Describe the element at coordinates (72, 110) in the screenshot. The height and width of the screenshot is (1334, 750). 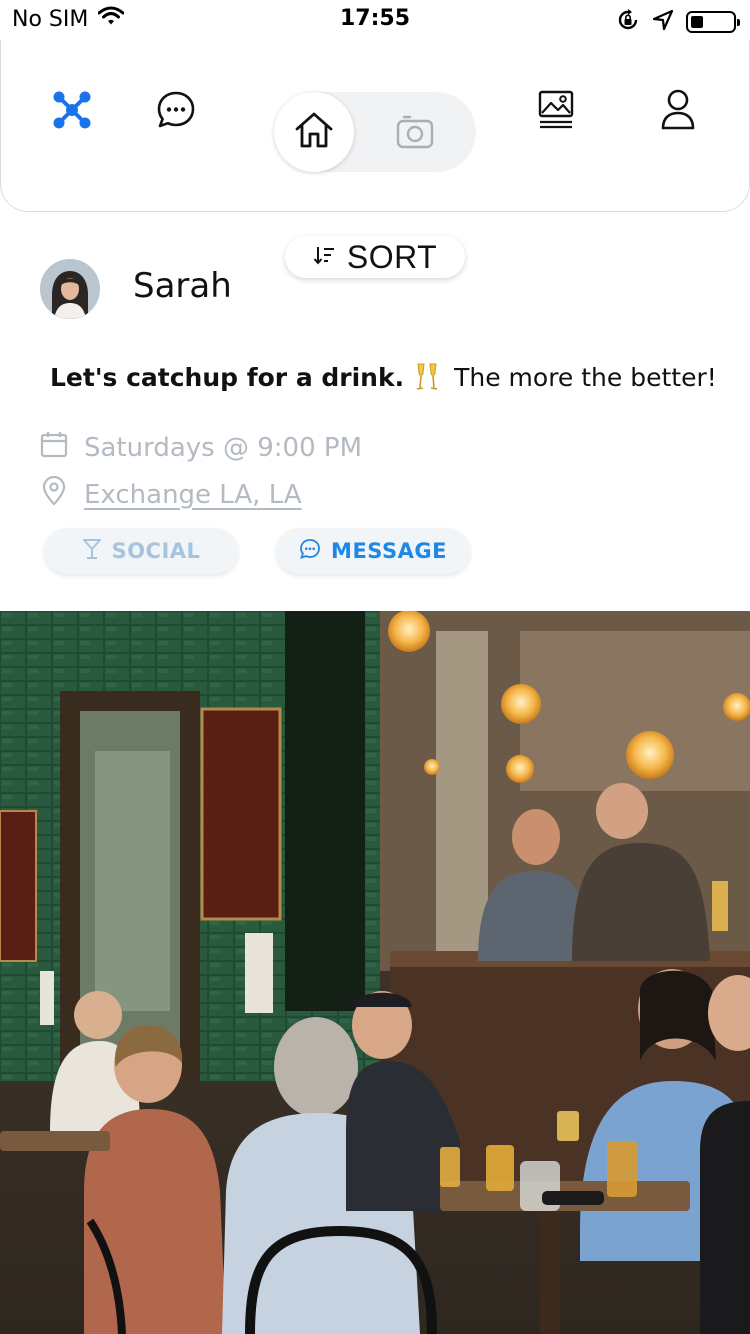
I see `network-icon` at that location.